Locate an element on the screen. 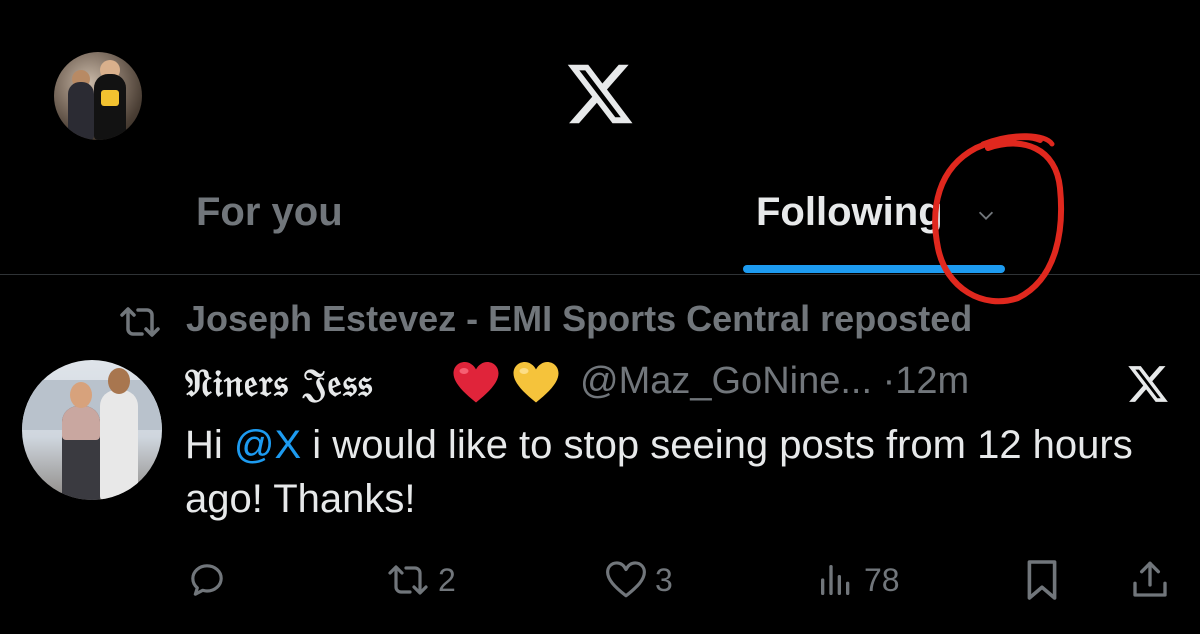 Image resolution: width=1200 pixels, height=634 pixels. views-button: 78 is located at coordinates (858, 580).